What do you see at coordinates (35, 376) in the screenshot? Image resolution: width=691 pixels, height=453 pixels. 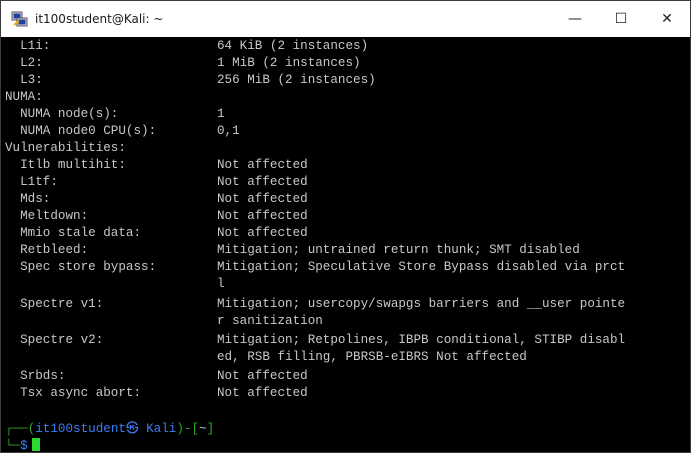 I see `row-label: Srbds:` at bounding box center [35, 376].